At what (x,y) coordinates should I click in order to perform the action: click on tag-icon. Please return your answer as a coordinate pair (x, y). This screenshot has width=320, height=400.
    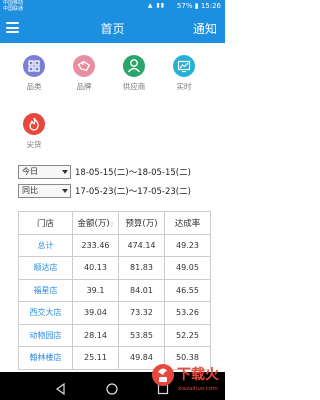
    Looking at the image, I should click on (84, 66).